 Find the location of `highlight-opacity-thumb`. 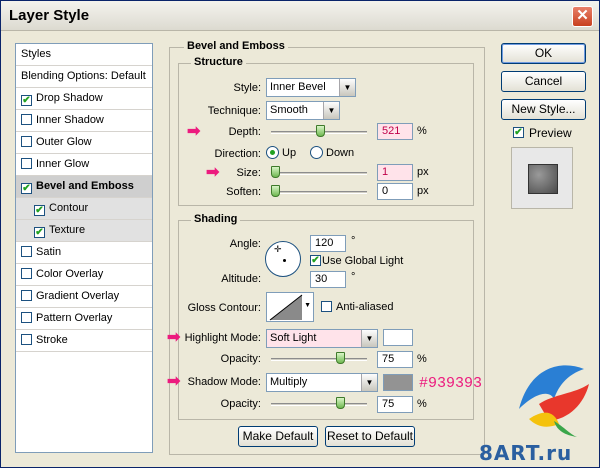

highlight-opacity-thumb is located at coordinates (341, 358).